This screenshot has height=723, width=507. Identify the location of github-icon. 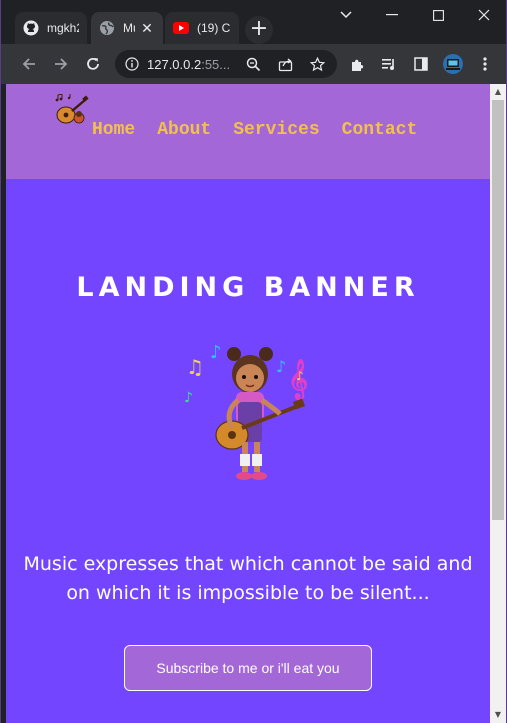
(31, 28).